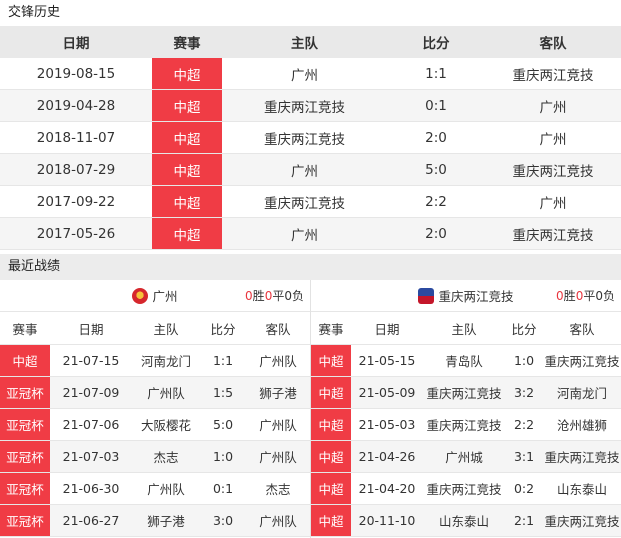 The image size is (621, 538). What do you see at coordinates (76, 233) in the screenshot?
I see `match-date: 2017-05-26` at bounding box center [76, 233].